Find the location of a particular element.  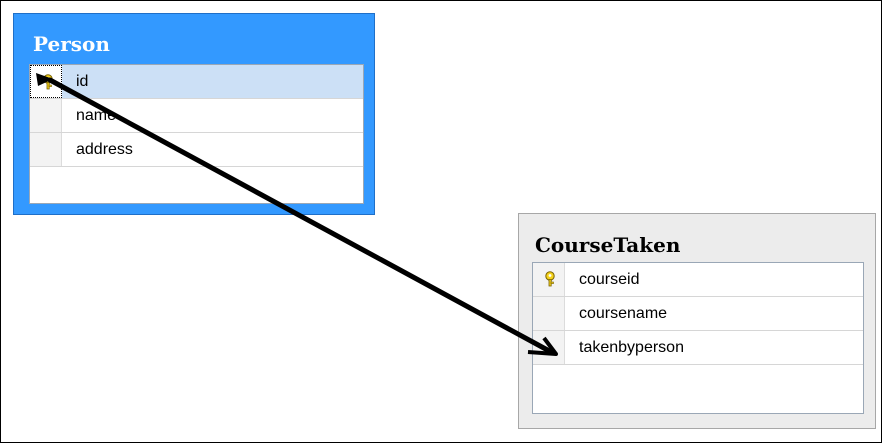

column-row-address: address is located at coordinates (196, 150).